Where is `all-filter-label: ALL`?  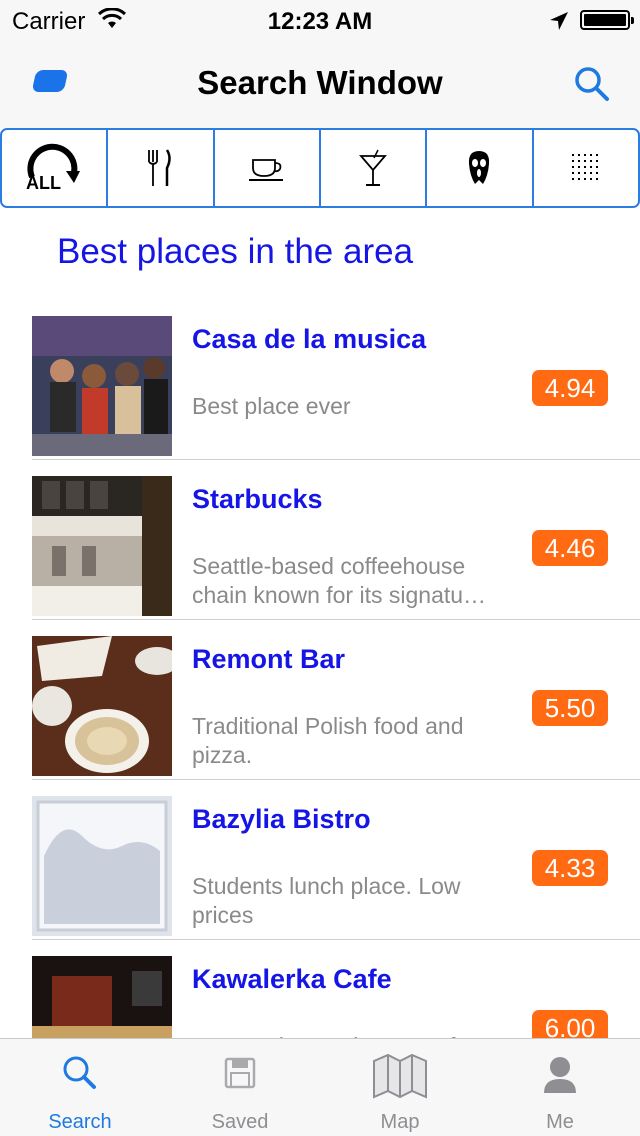
all-filter-label: ALL is located at coordinates (43, 183).